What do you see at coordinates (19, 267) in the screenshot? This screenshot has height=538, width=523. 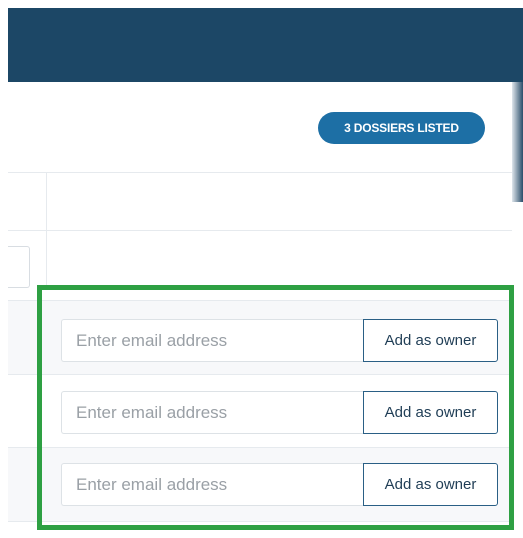 I see `cropped-input-field` at bounding box center [19, 267].